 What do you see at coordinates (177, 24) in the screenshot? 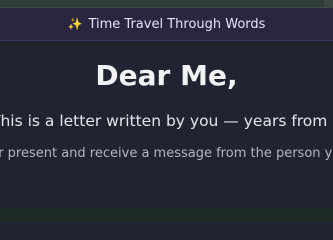
I see `banner-text: Time Travel Through Words` at bounding box center [177, 24].